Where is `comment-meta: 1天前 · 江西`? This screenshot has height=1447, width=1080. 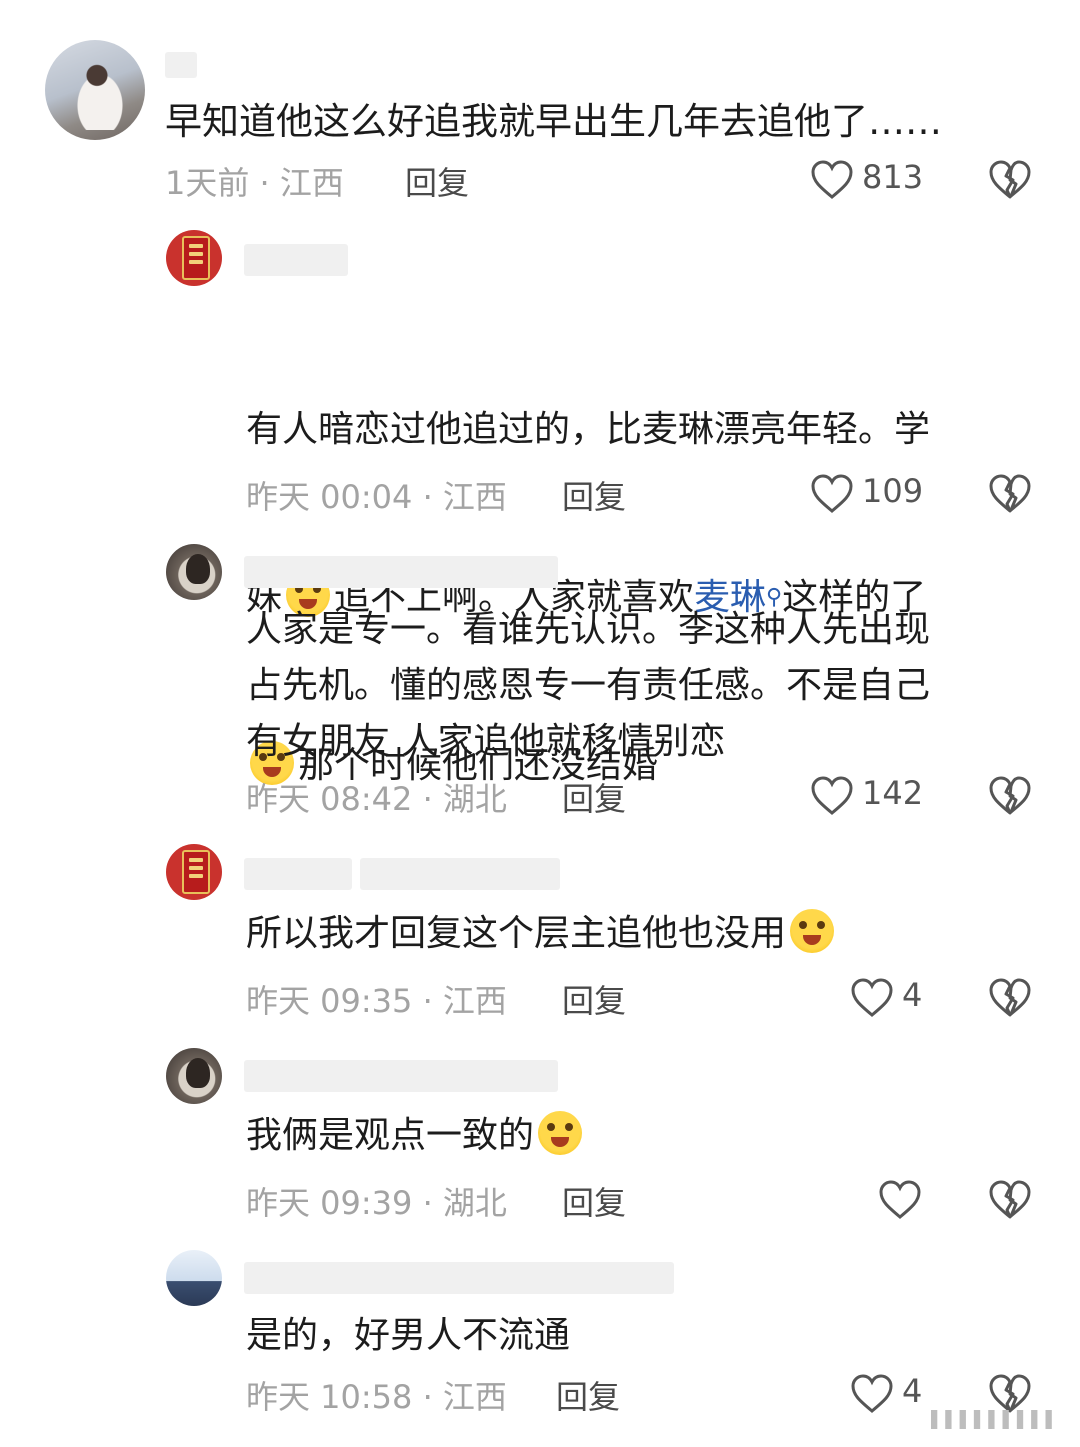 comment-meta: 1天前 · 江西 is located at coordinates (254, 183).